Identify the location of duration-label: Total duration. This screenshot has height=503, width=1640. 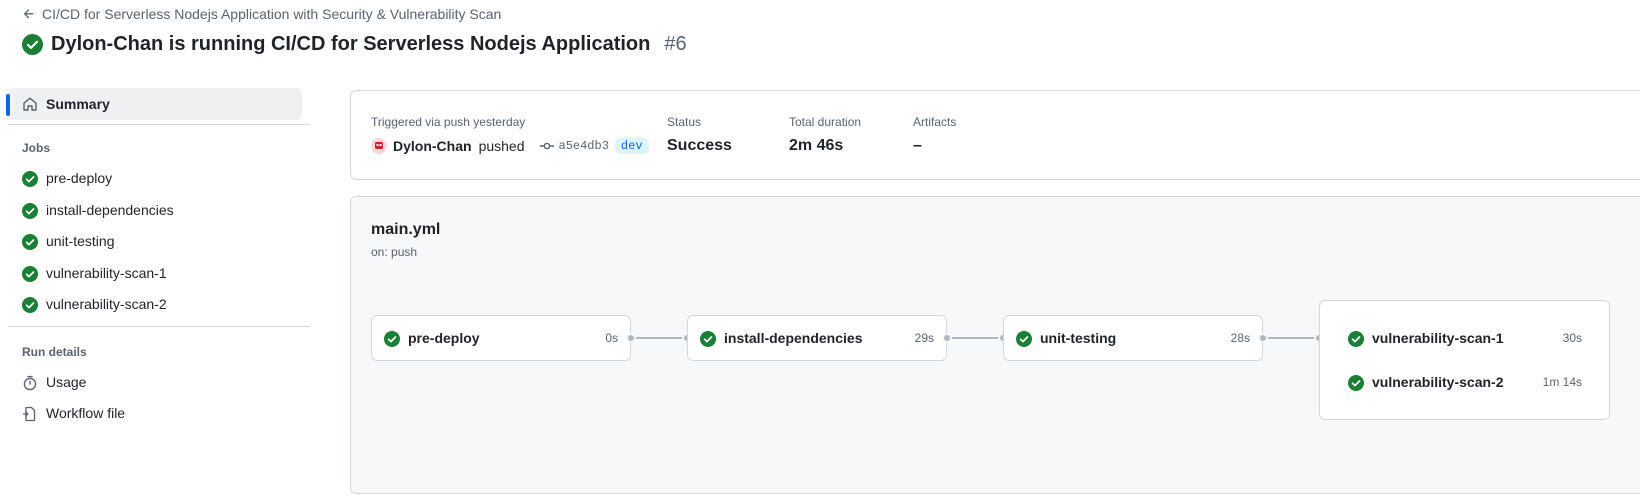
(825, 122).